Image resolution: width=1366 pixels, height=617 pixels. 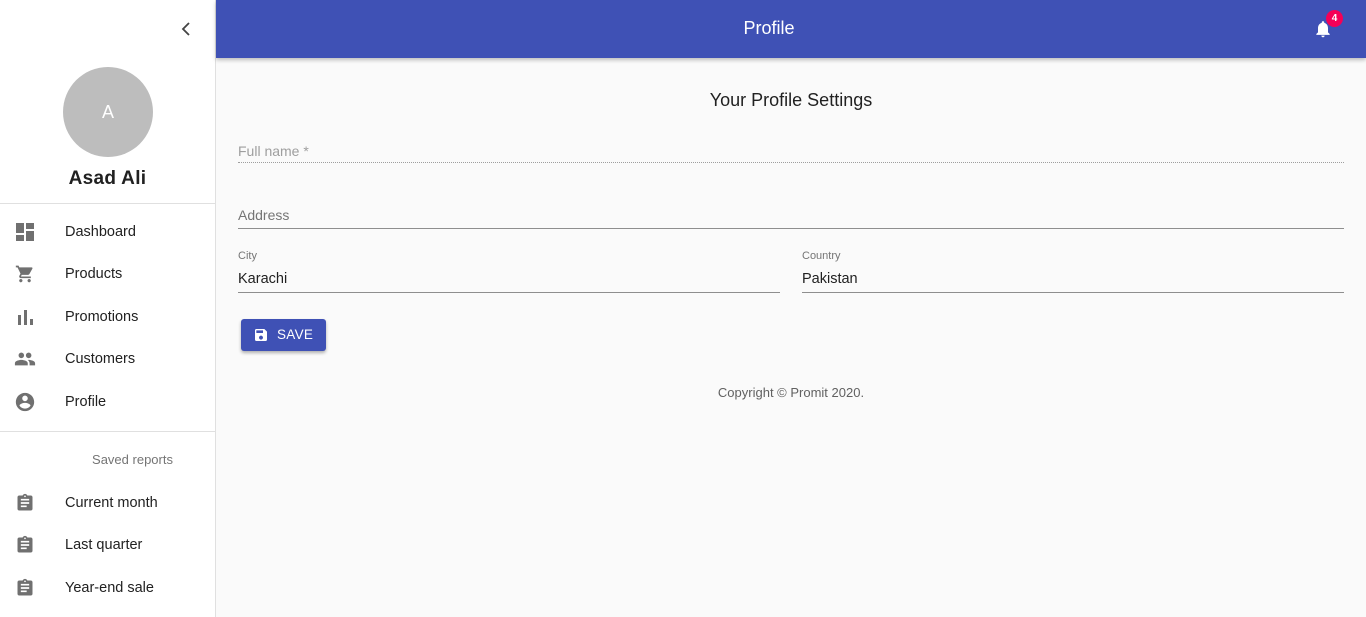 I want to click on save-icon, so click(x=261, y=335).